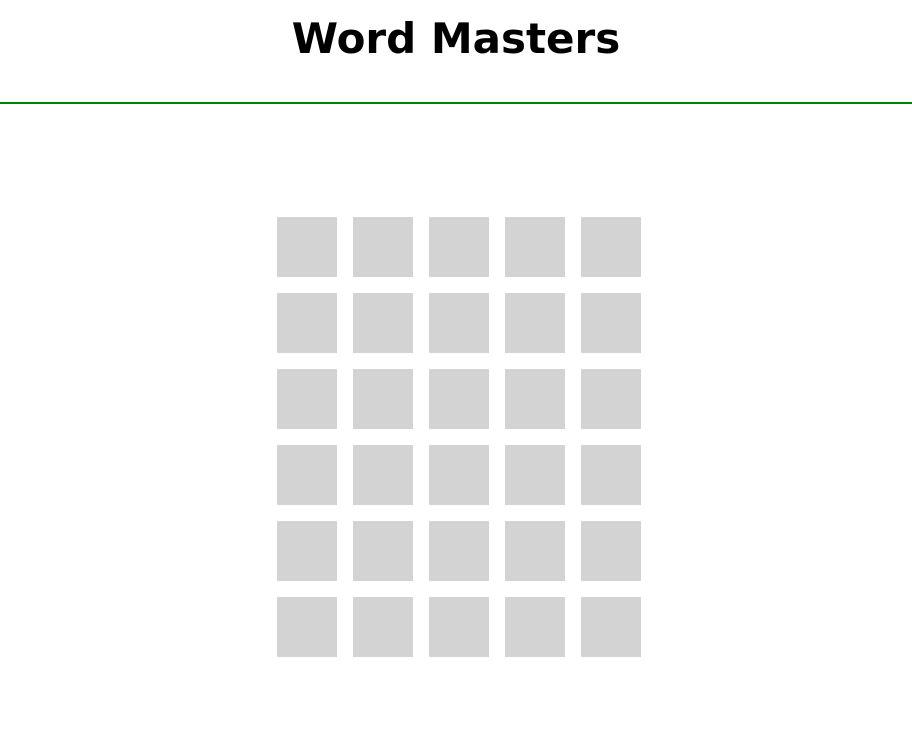  I want to click on navbar: Word Masters, so click(456, 52).